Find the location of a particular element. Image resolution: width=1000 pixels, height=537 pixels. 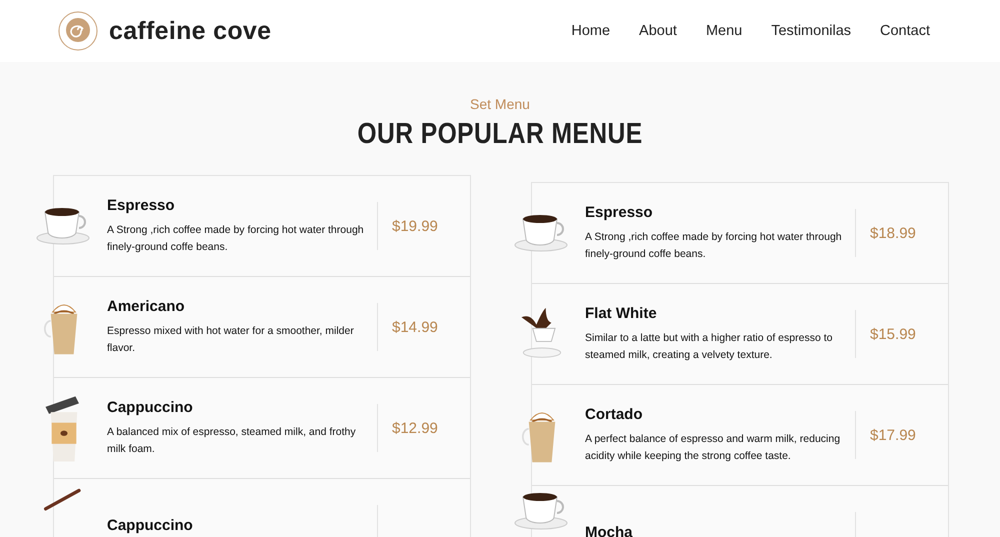

item-description: Similar to a latte but with a higher ratio of espresso to steamed milk, creating a velvety texture. is located at coordinates (709, 346).